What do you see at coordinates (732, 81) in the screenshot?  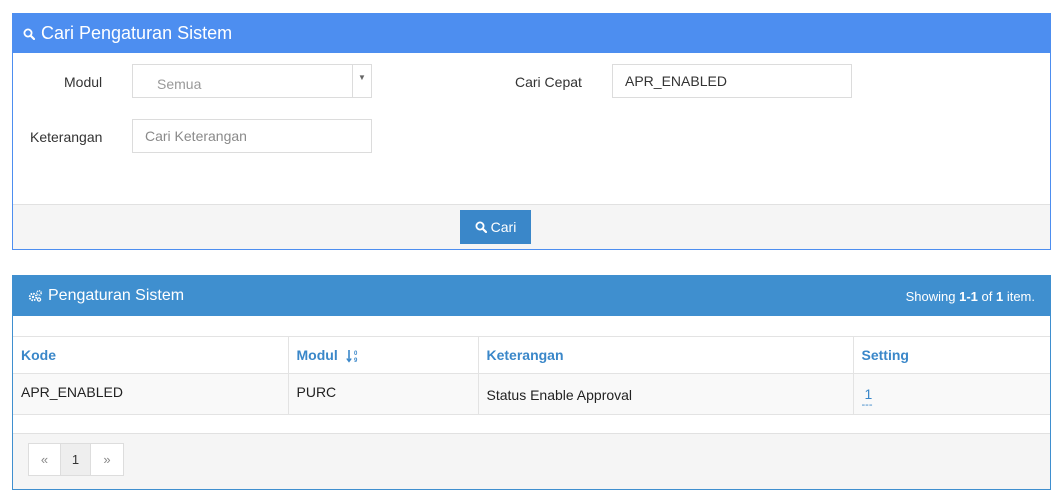 I see `cari-cepat-input: APR_ENABLED` at bounding box center [732, 81].